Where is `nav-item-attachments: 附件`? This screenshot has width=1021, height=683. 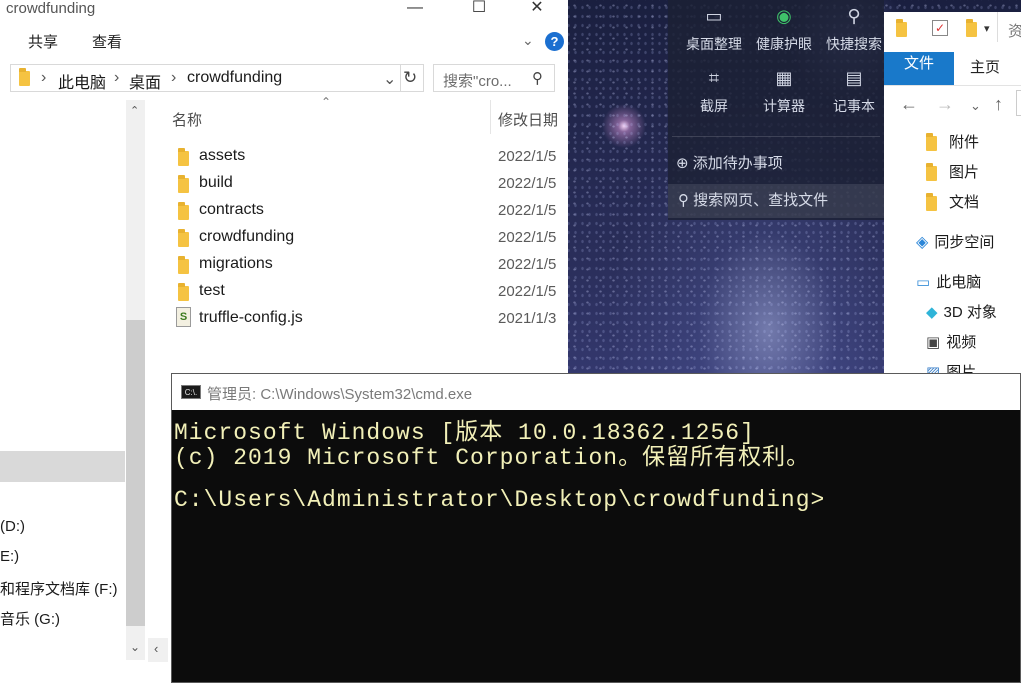 nav-item-attachments: 附件 is located at coordinates (952, 141).